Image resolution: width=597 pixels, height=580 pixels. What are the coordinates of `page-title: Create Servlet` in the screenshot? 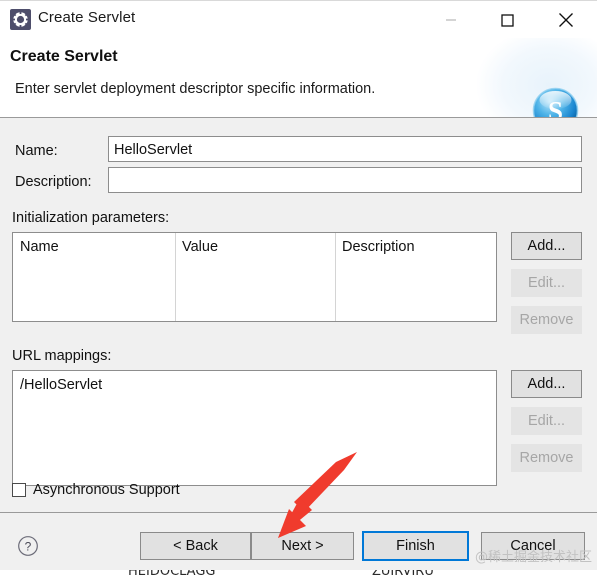 It's located at (64, 56).